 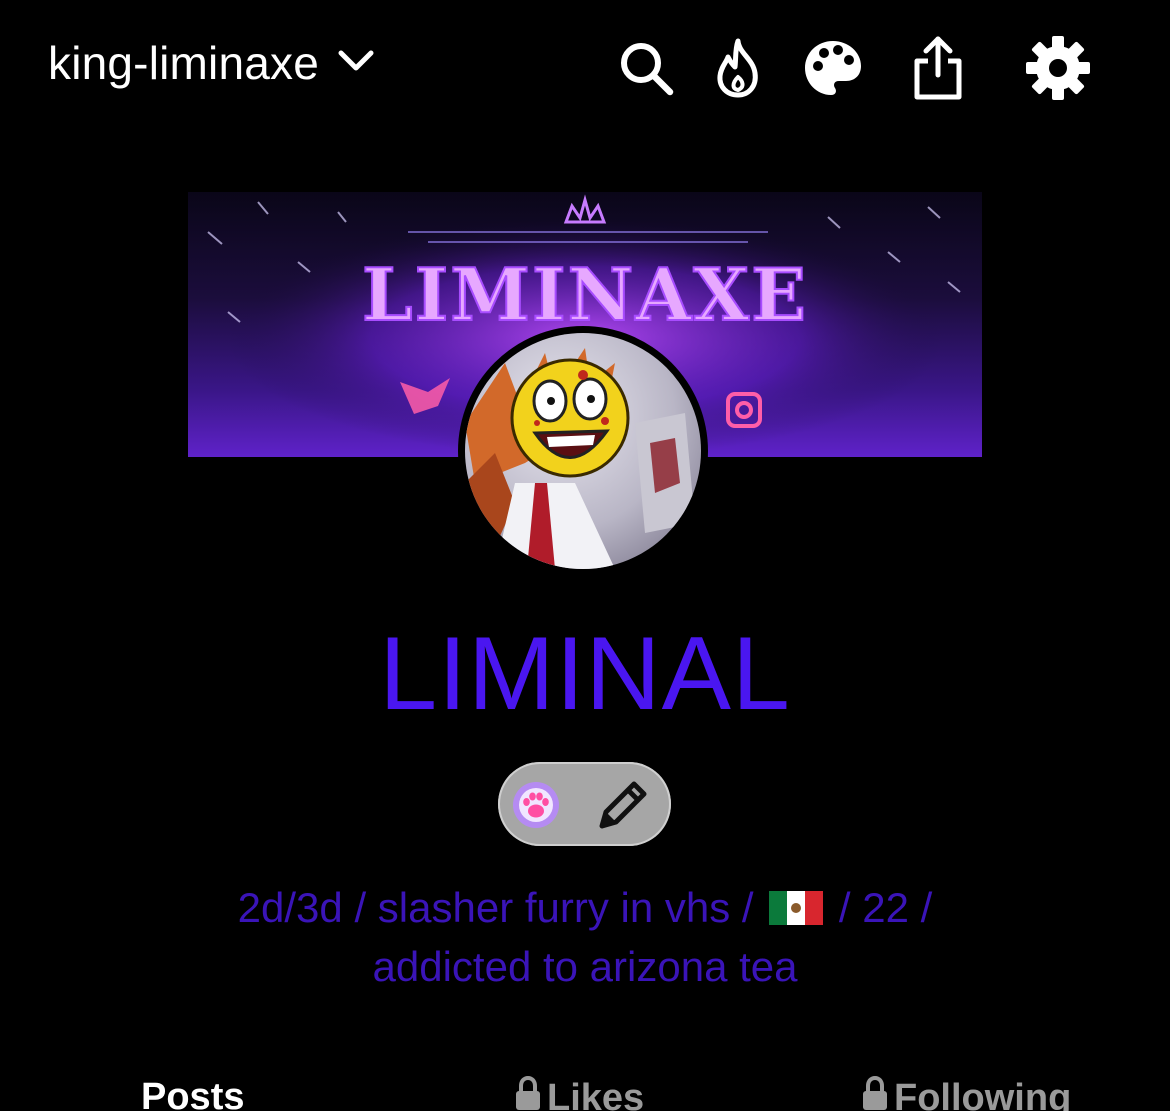 I want to click on chevron-down-icon, so click(x=356, y=63).